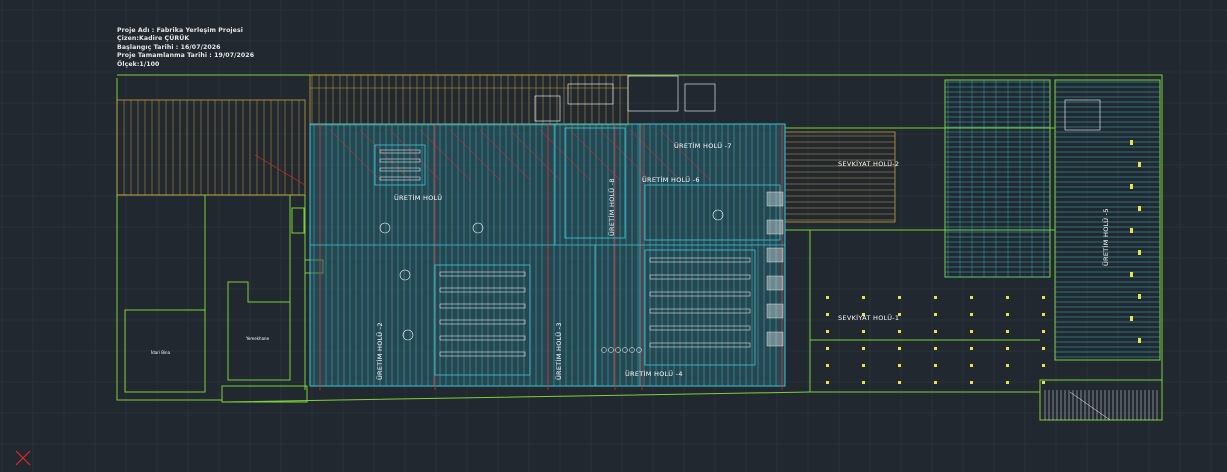 The image size is (1227, 472). Describe the element at coordinates (1052, 219) in the screenshot. I see `storage-area-right` at that location.